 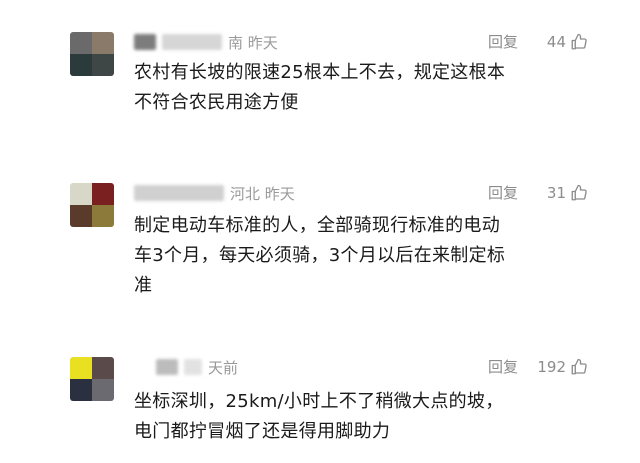 I want to click on like-count: 31, so click(x=556, y=193).